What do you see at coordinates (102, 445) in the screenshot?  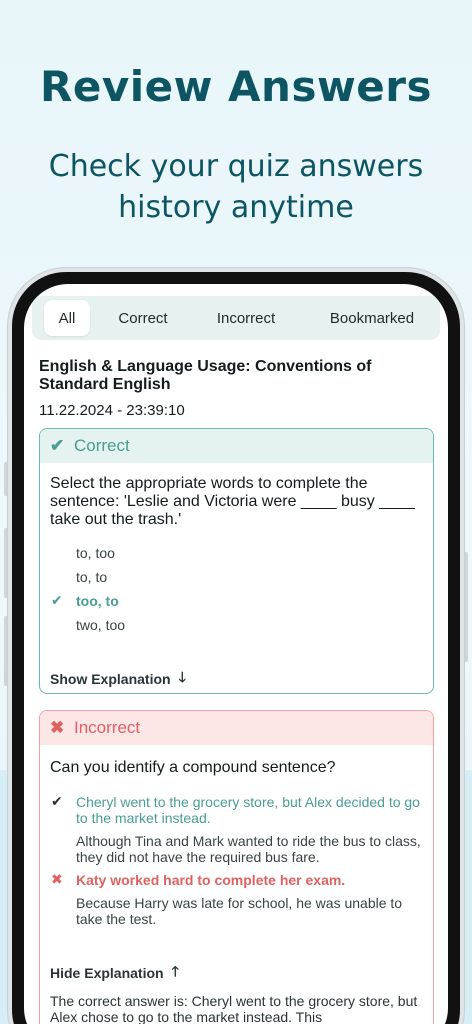 I see `card-status-label: Correct` at bounding box center [102, 445].